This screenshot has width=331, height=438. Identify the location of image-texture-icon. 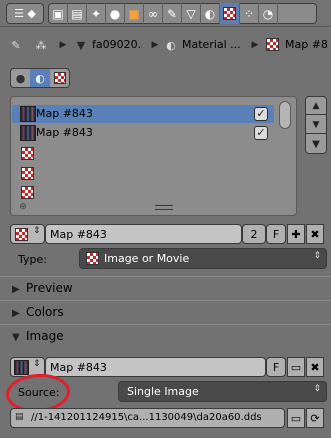
(92, 258).